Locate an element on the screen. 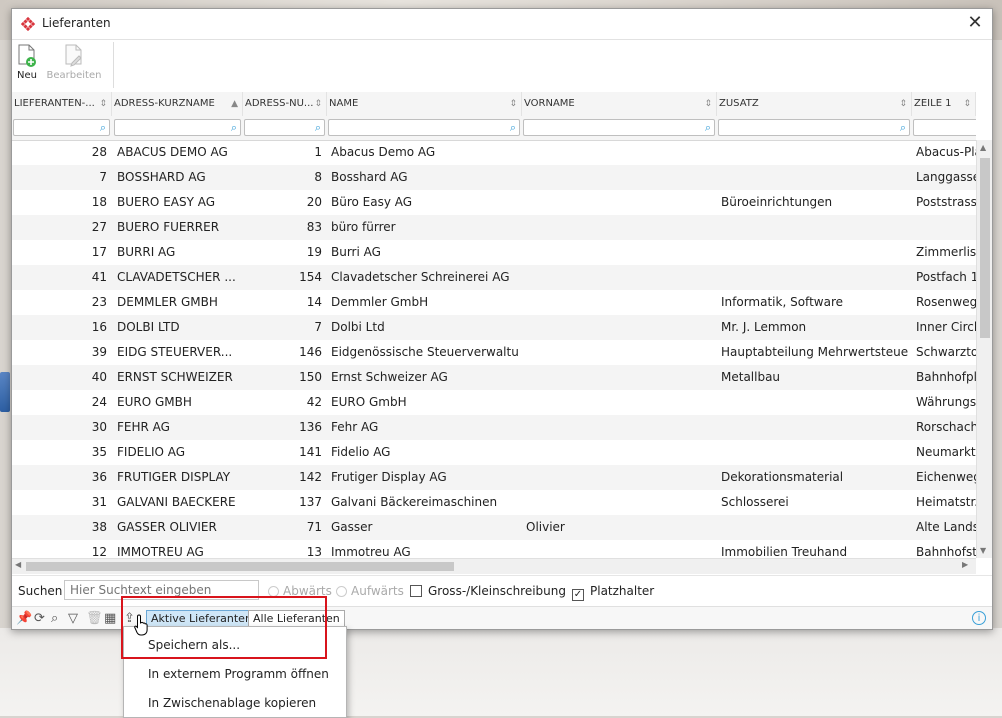 This screenshot has width=1002, height=718. cell-zusatz: Dekorationsmaterial is located at coordinates (782, 477).